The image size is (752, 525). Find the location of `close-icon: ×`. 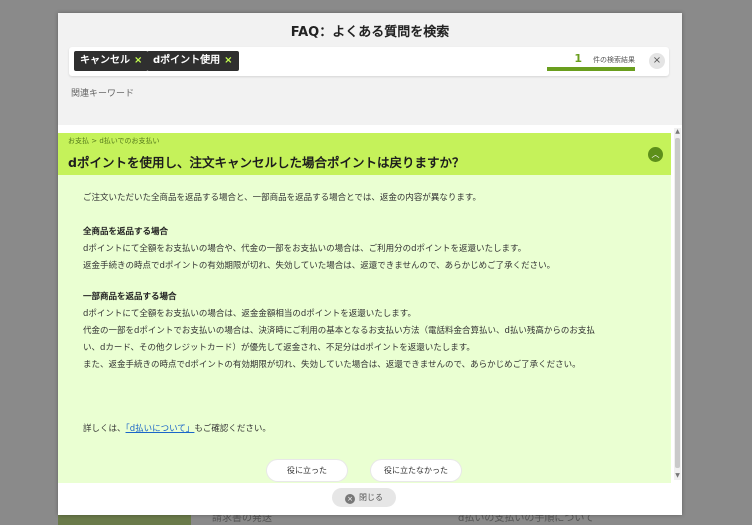

close-icon: × is located at coordinates (350, 499).